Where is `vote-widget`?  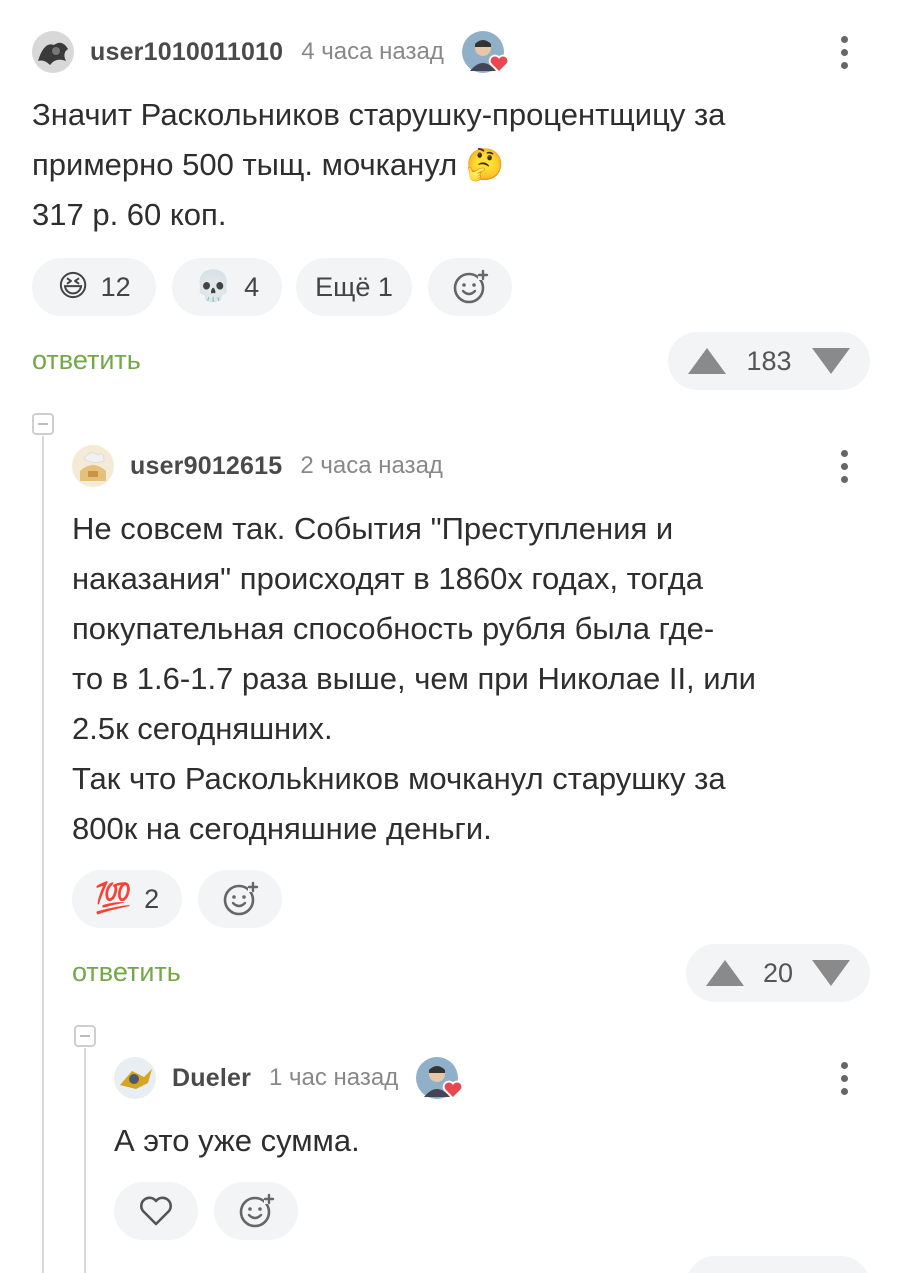 vote-widget is located at coordinates (778, 1264).